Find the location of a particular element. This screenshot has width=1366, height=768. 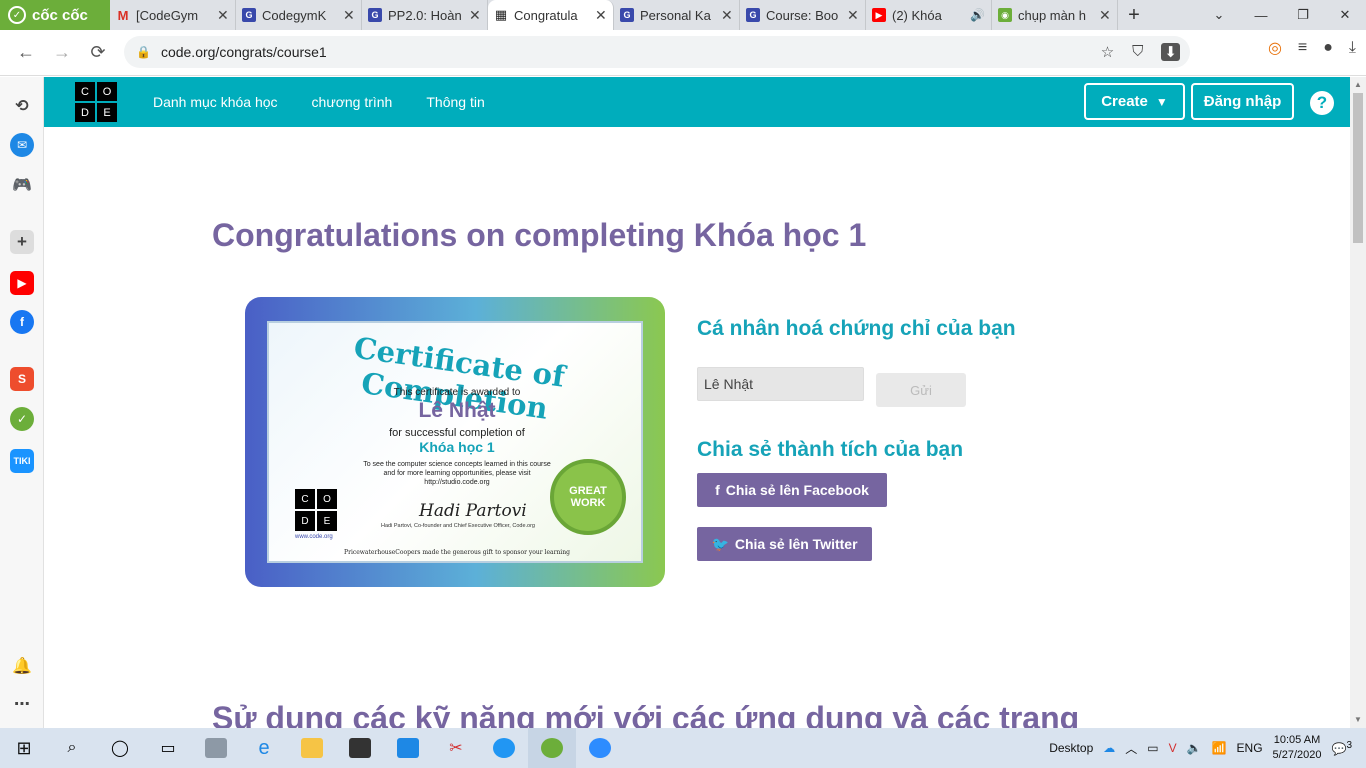

profile-icon: ● is located at coordinates (1328, 48).